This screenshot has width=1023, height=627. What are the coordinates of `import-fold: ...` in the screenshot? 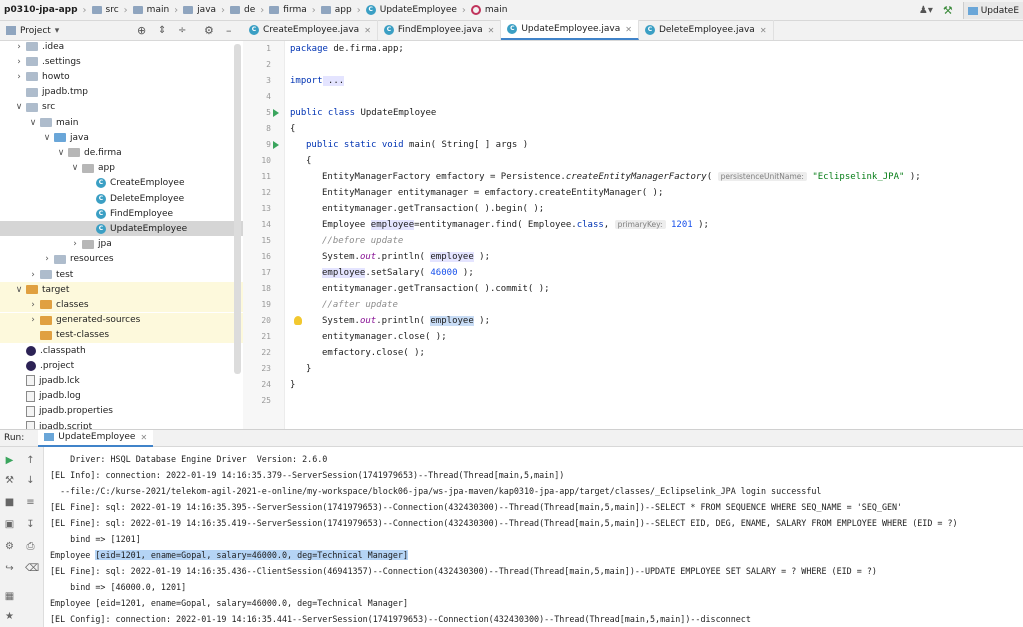 It's located at (333, 81).